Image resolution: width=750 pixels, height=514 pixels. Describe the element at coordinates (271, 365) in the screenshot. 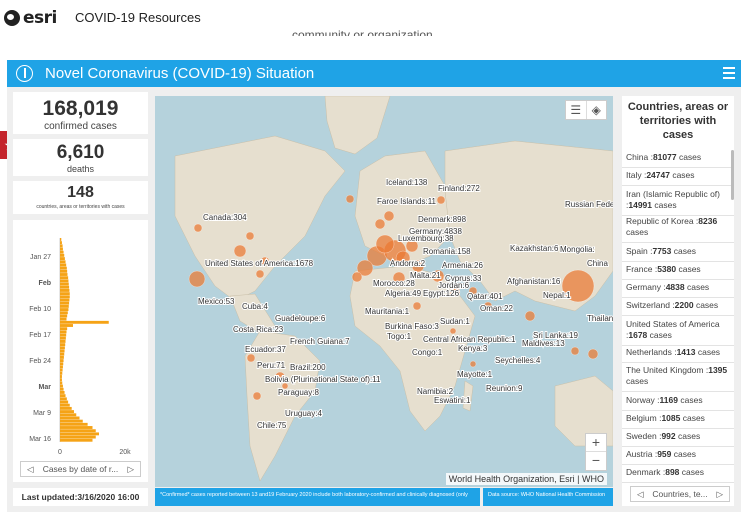

I see `country-label: Peru:71` at that location.